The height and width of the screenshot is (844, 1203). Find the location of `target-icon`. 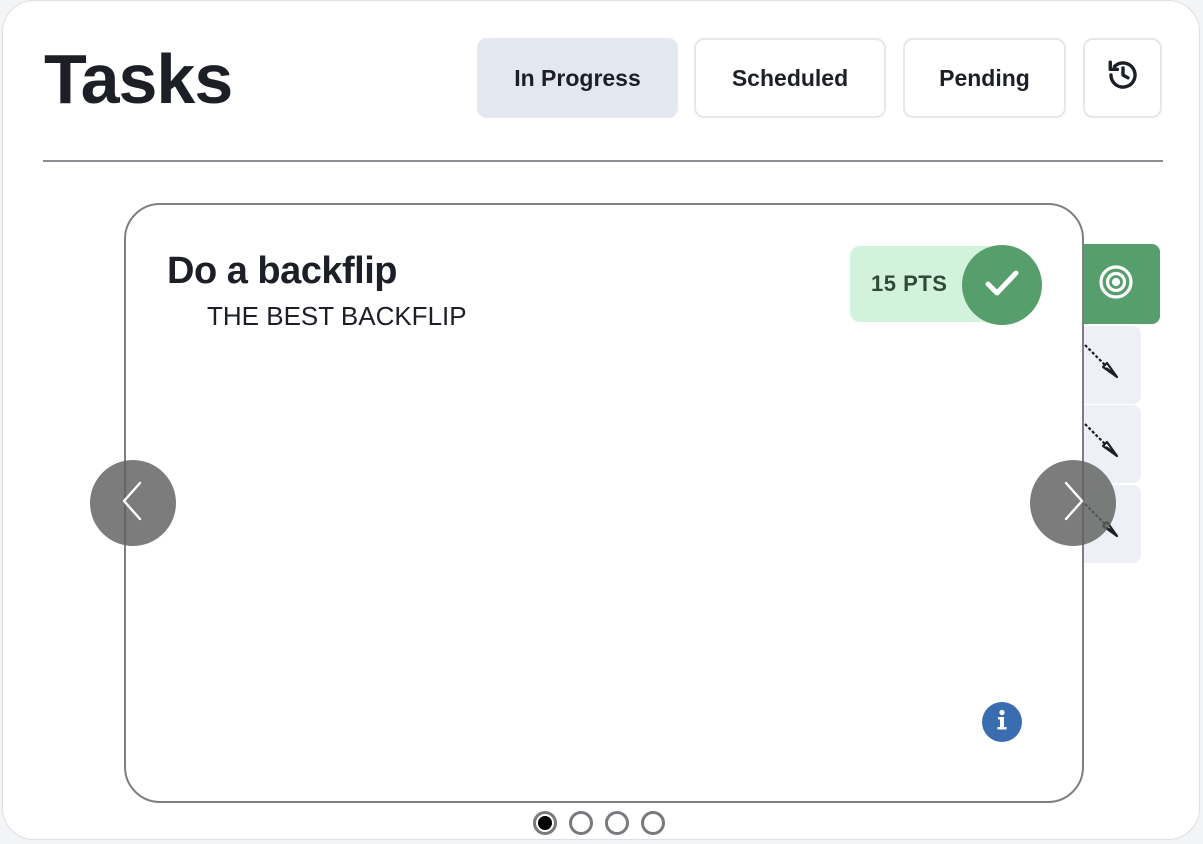

target-icon is located at coordinates (1116, 284).